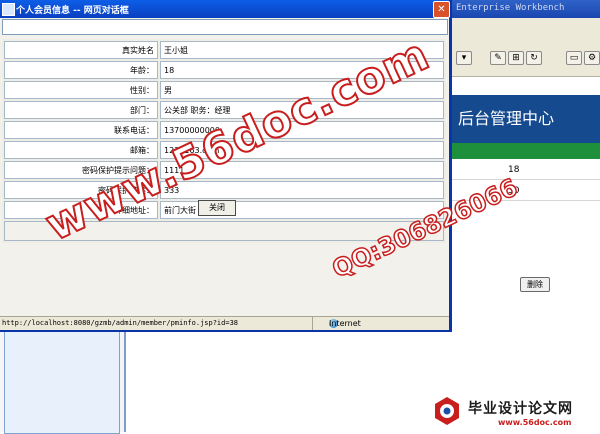  Describe the element at coordinates (72, 11) in the screenshot. I see `dialog-title: 个人会员信息 -- 网页对话框` at that location.